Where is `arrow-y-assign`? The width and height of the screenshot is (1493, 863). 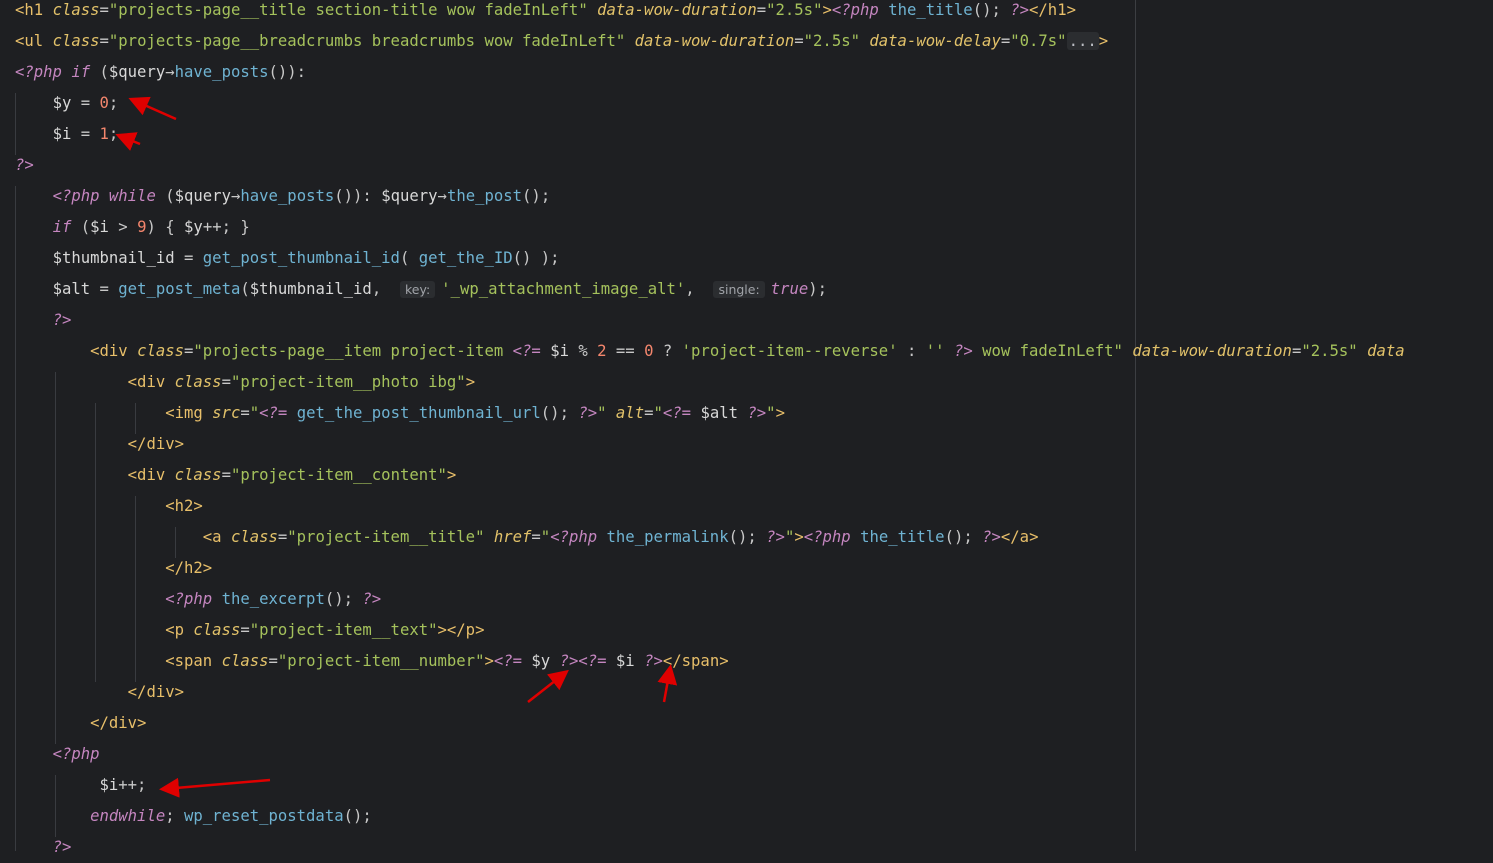 arrow-y-assign is located at coordinates (152, 108).